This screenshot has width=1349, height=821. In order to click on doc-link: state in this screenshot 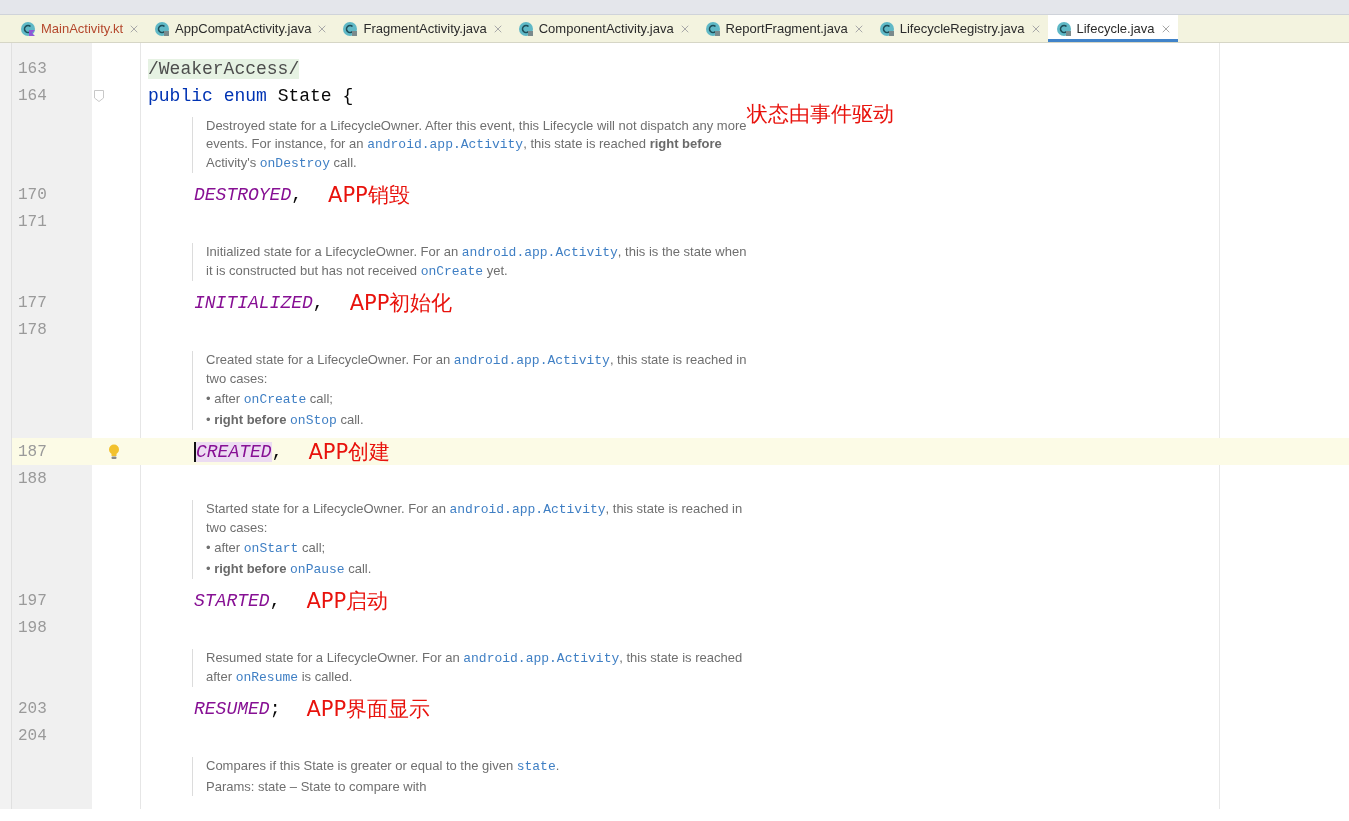, I will do `click(536, 766)`.